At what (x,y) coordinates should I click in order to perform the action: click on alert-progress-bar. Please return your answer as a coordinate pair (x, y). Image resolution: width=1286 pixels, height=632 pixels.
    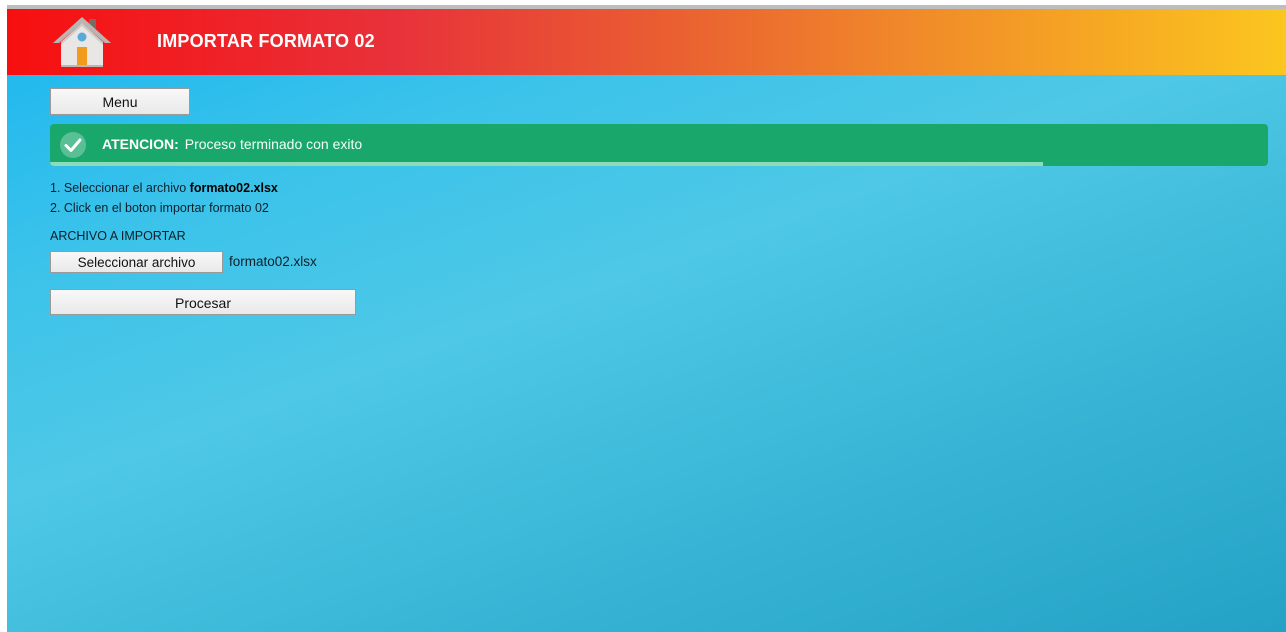
    Looking at the image, I should click on (546, 164).